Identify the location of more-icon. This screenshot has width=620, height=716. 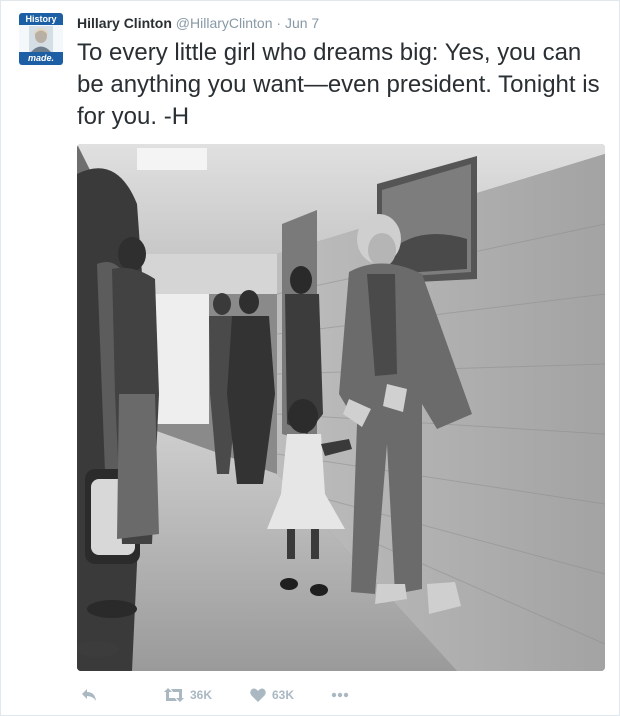
(340, 695).